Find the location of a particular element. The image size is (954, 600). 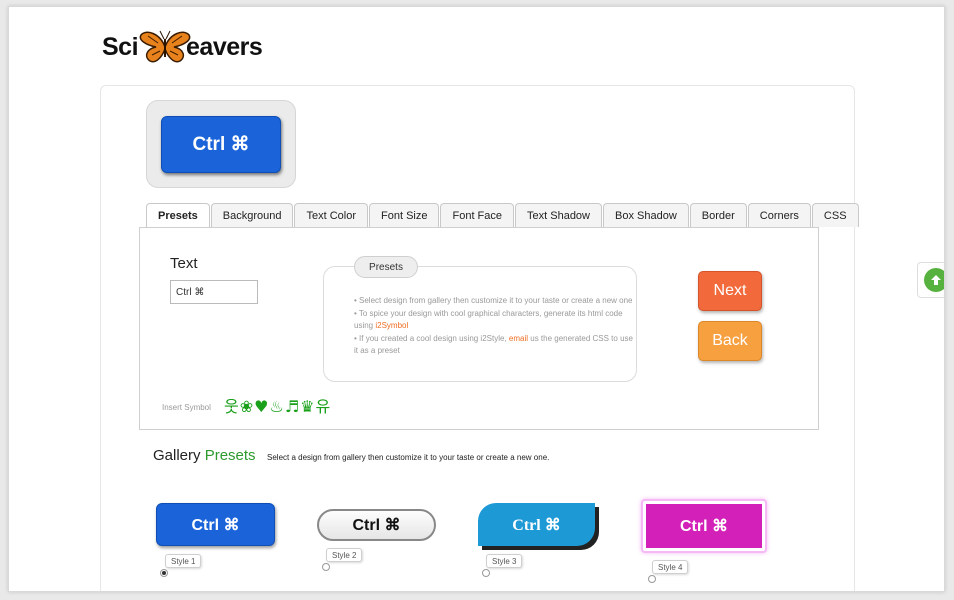

butterfly-icon is located at coordinates (165, 46).